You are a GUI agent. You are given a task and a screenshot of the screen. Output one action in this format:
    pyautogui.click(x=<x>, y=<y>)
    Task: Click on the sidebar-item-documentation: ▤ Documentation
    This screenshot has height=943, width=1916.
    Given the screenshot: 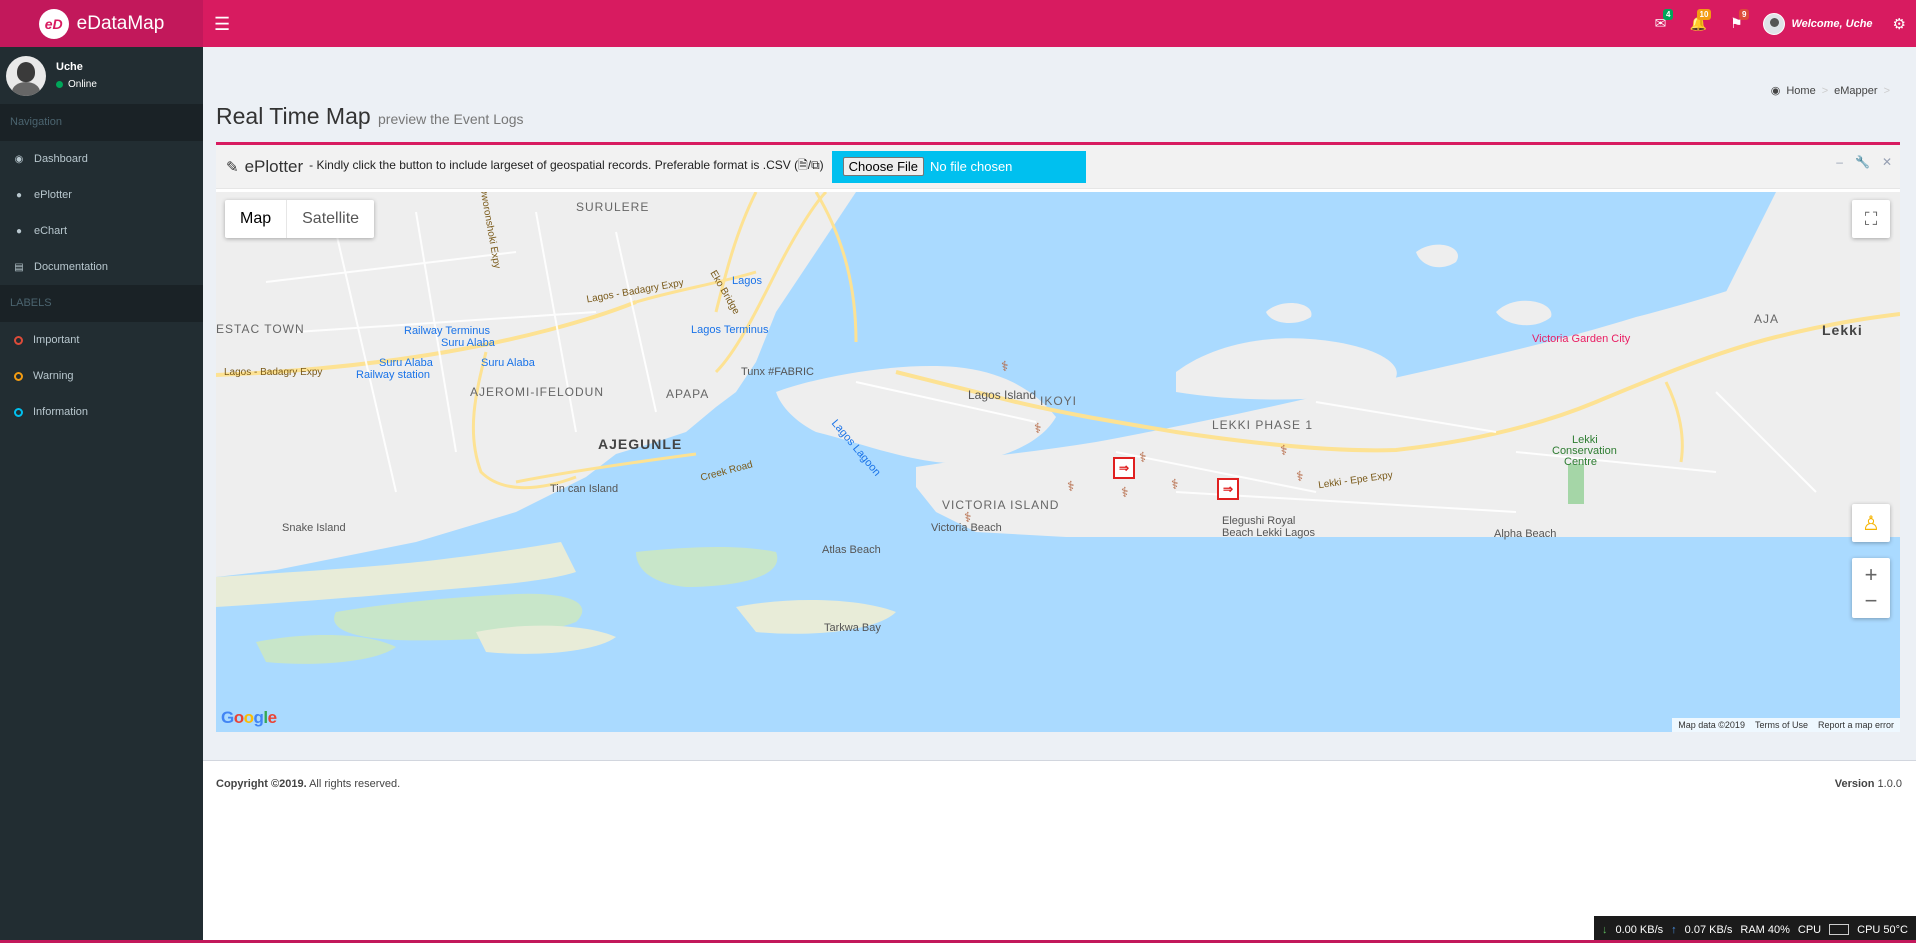 What is the action you would take?
    pyautogui.click(x=101, y=267)
    